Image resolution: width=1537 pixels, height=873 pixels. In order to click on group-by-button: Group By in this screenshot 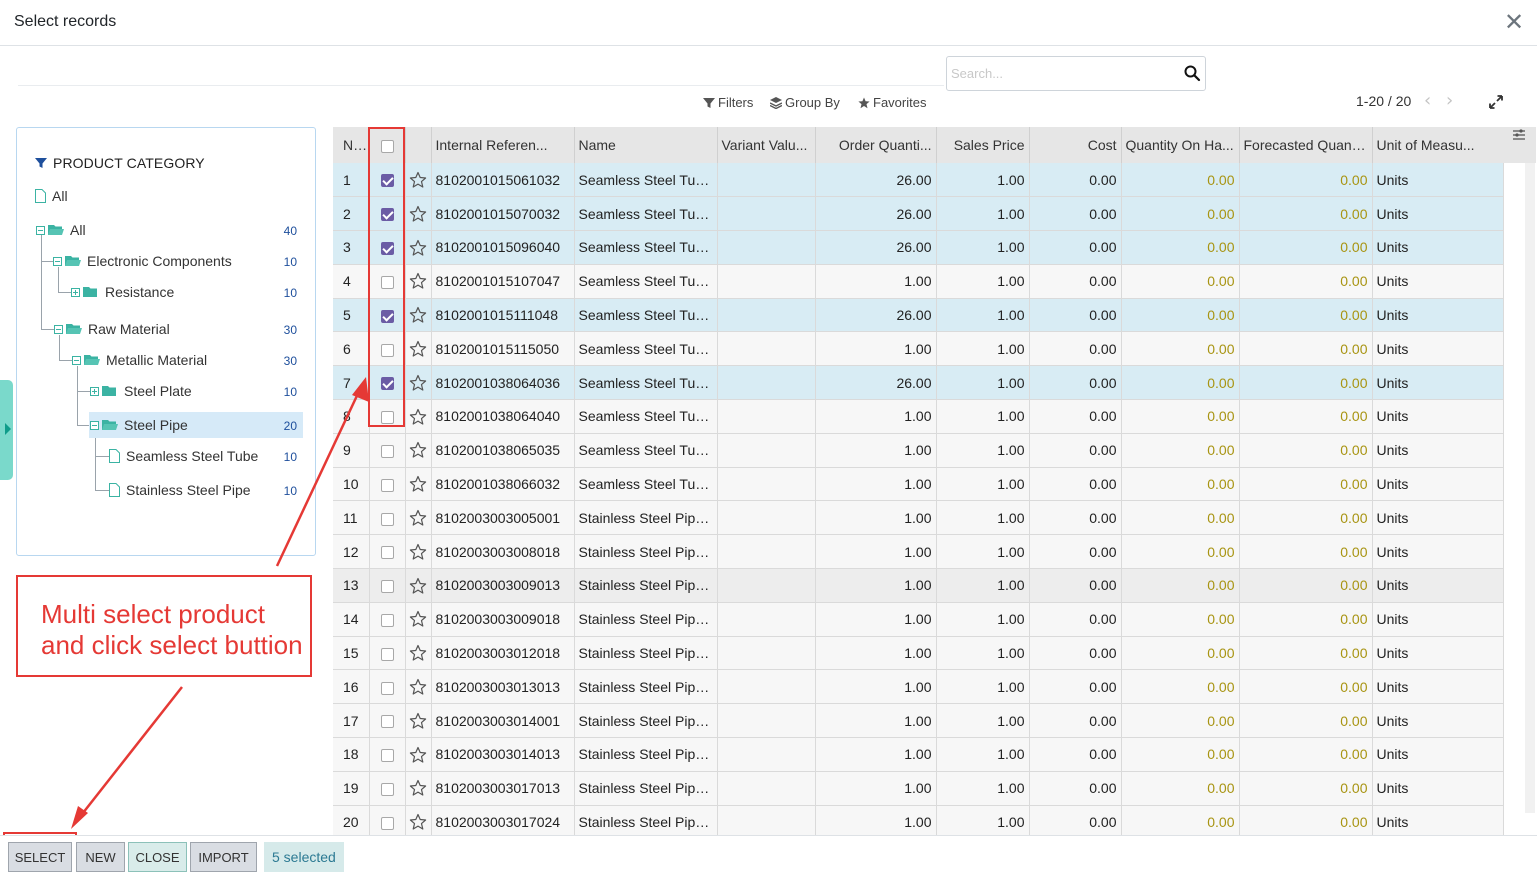, I will do `click(805, 102)`.